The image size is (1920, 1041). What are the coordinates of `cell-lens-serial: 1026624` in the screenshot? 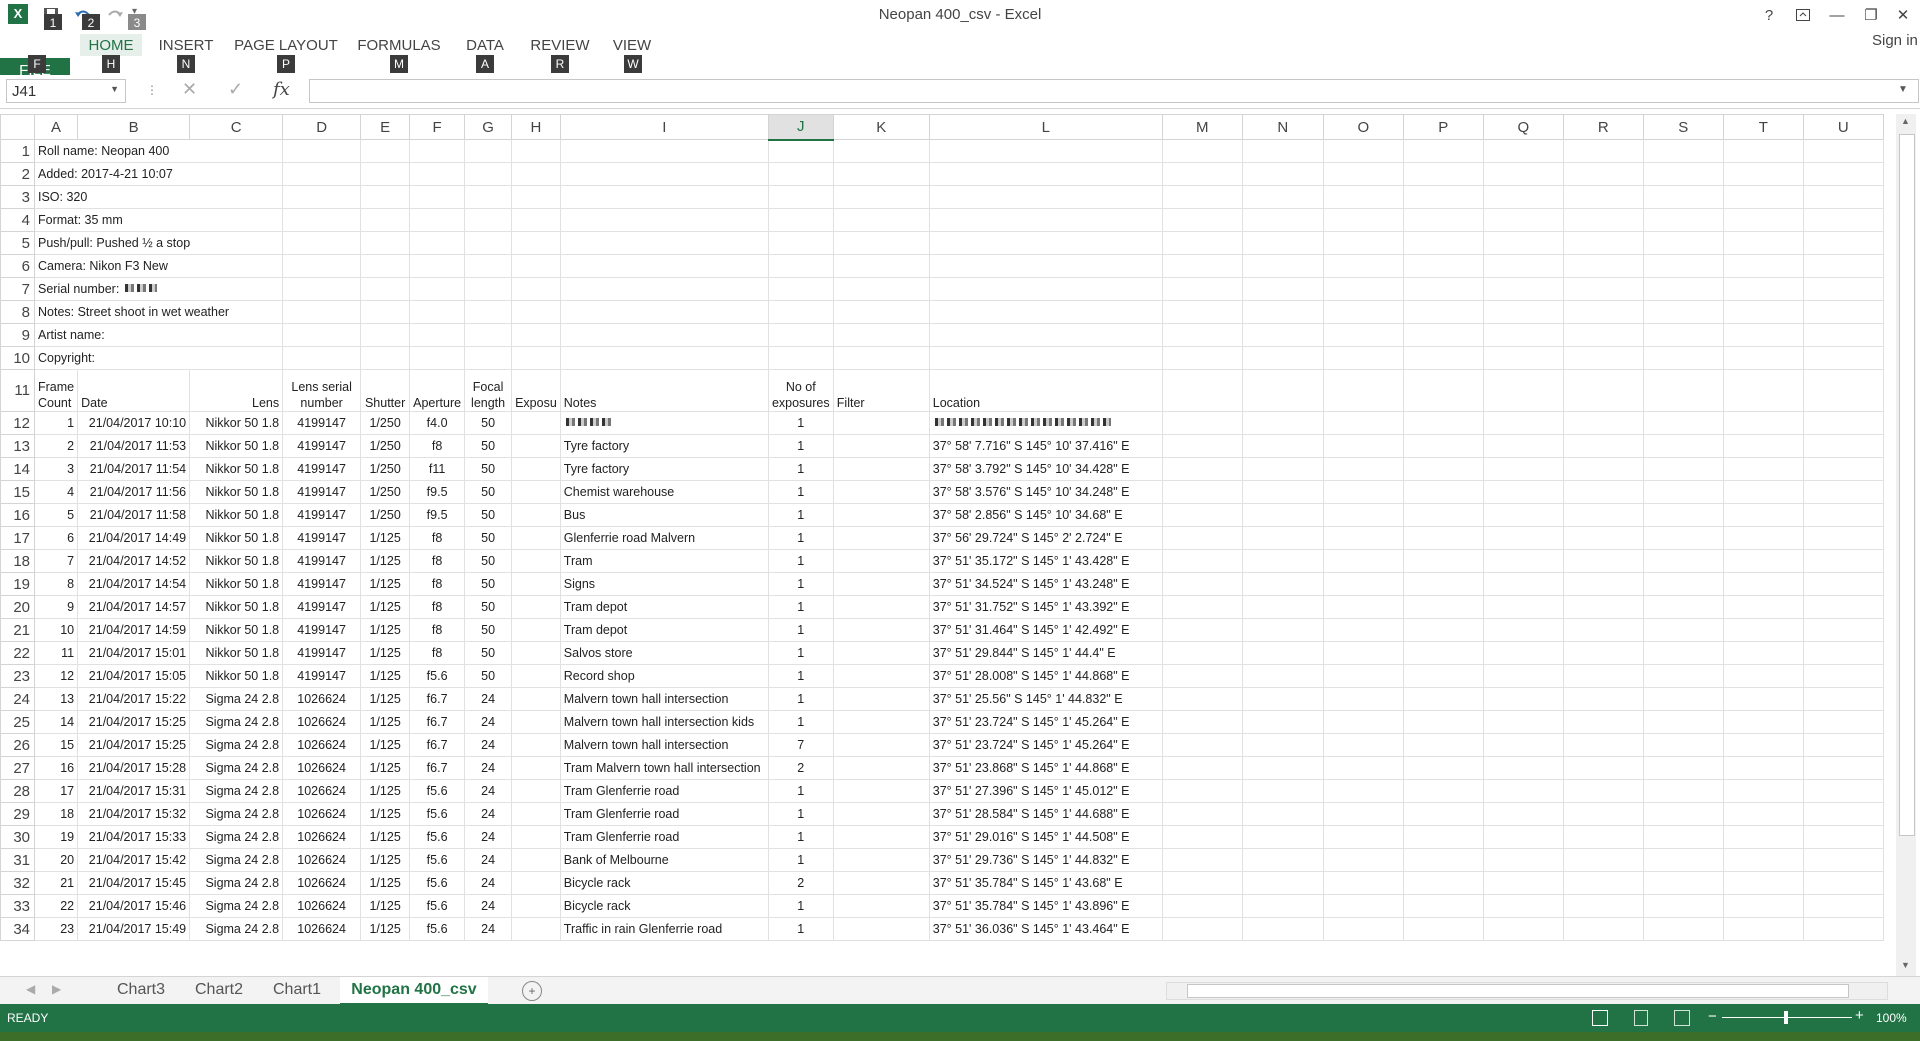 It's located at (322, 929).